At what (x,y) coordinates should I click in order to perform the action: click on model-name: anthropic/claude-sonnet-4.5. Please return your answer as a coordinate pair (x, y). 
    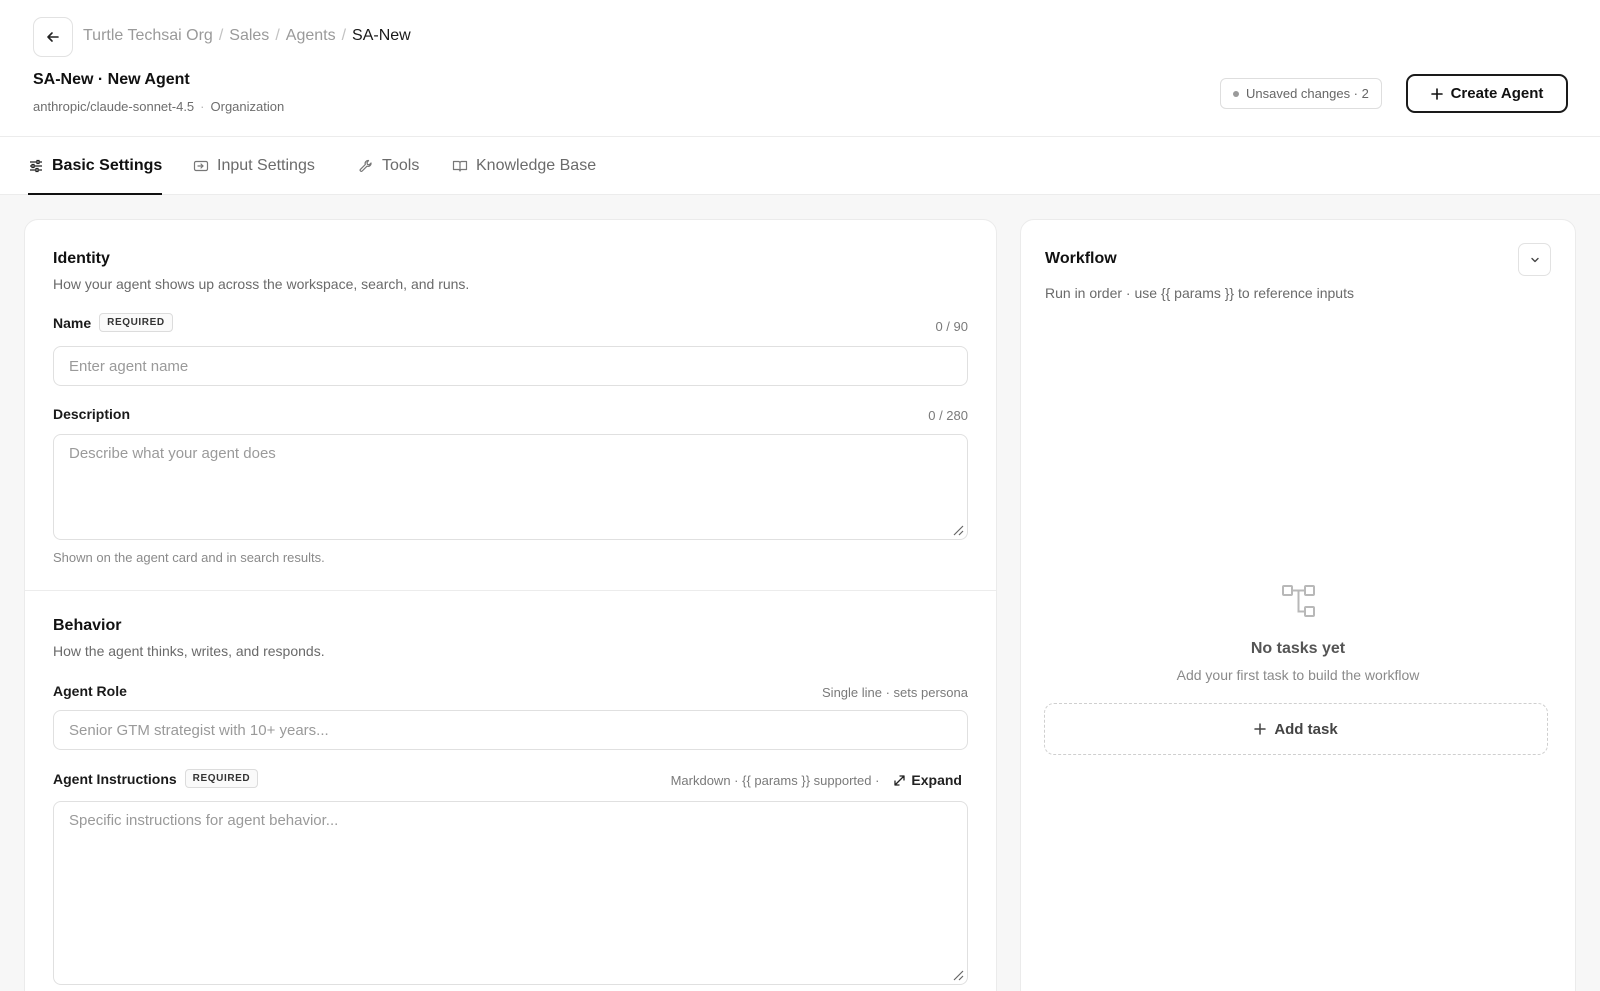
    Looking at the image, I should click on (114, 106).